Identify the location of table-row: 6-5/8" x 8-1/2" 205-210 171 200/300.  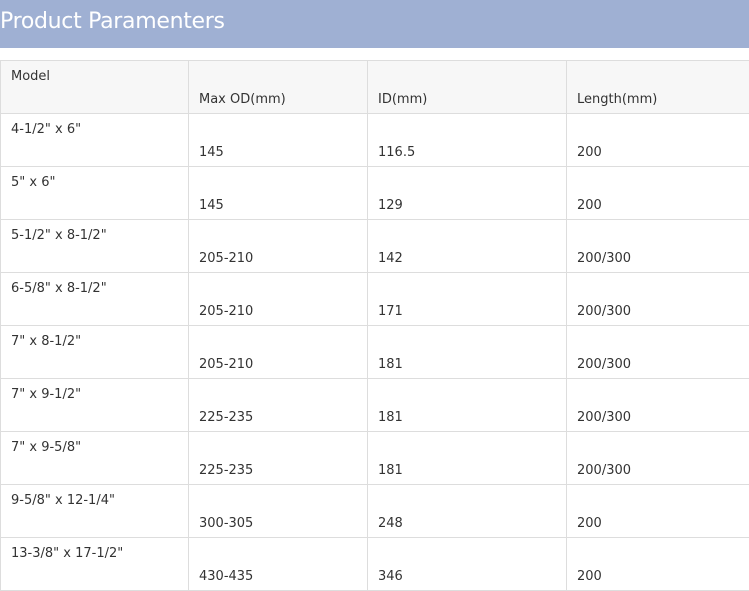
(374, 299).